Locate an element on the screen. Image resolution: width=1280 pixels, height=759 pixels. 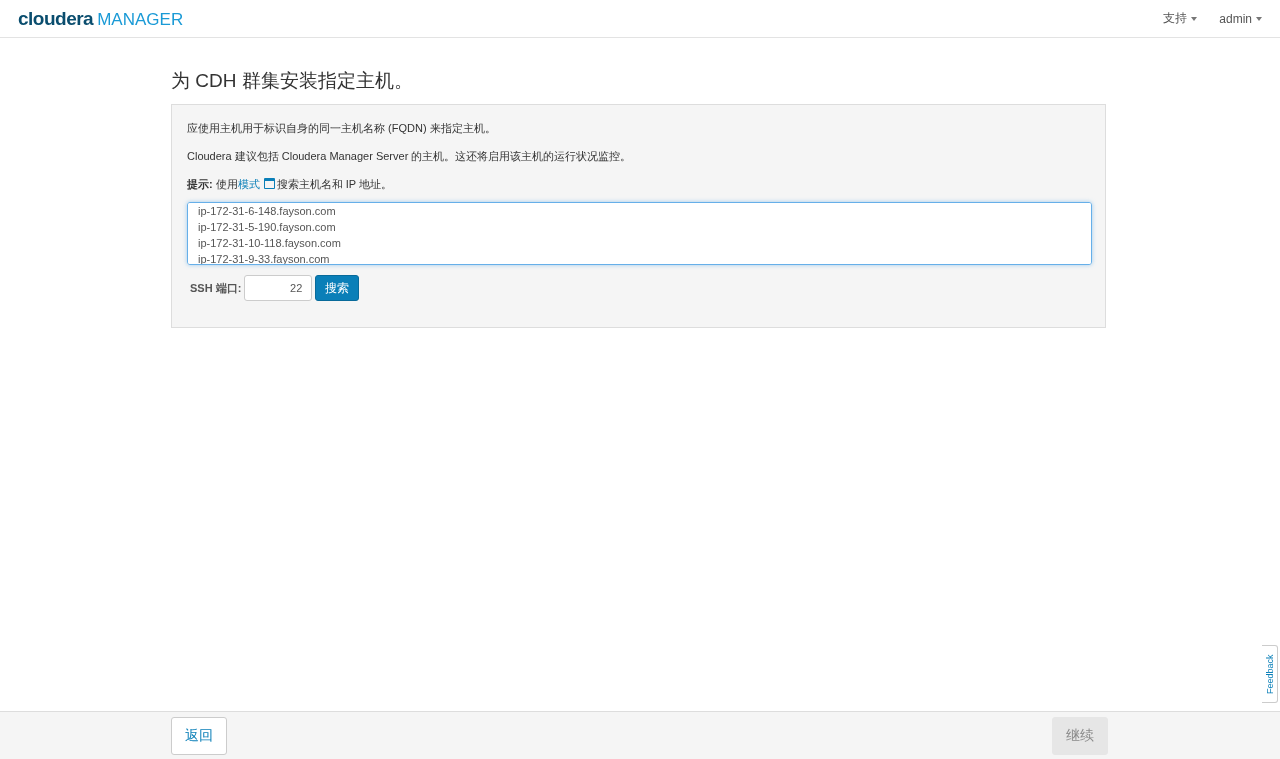
back-button: 返回 is located at coordinates (199, 735).